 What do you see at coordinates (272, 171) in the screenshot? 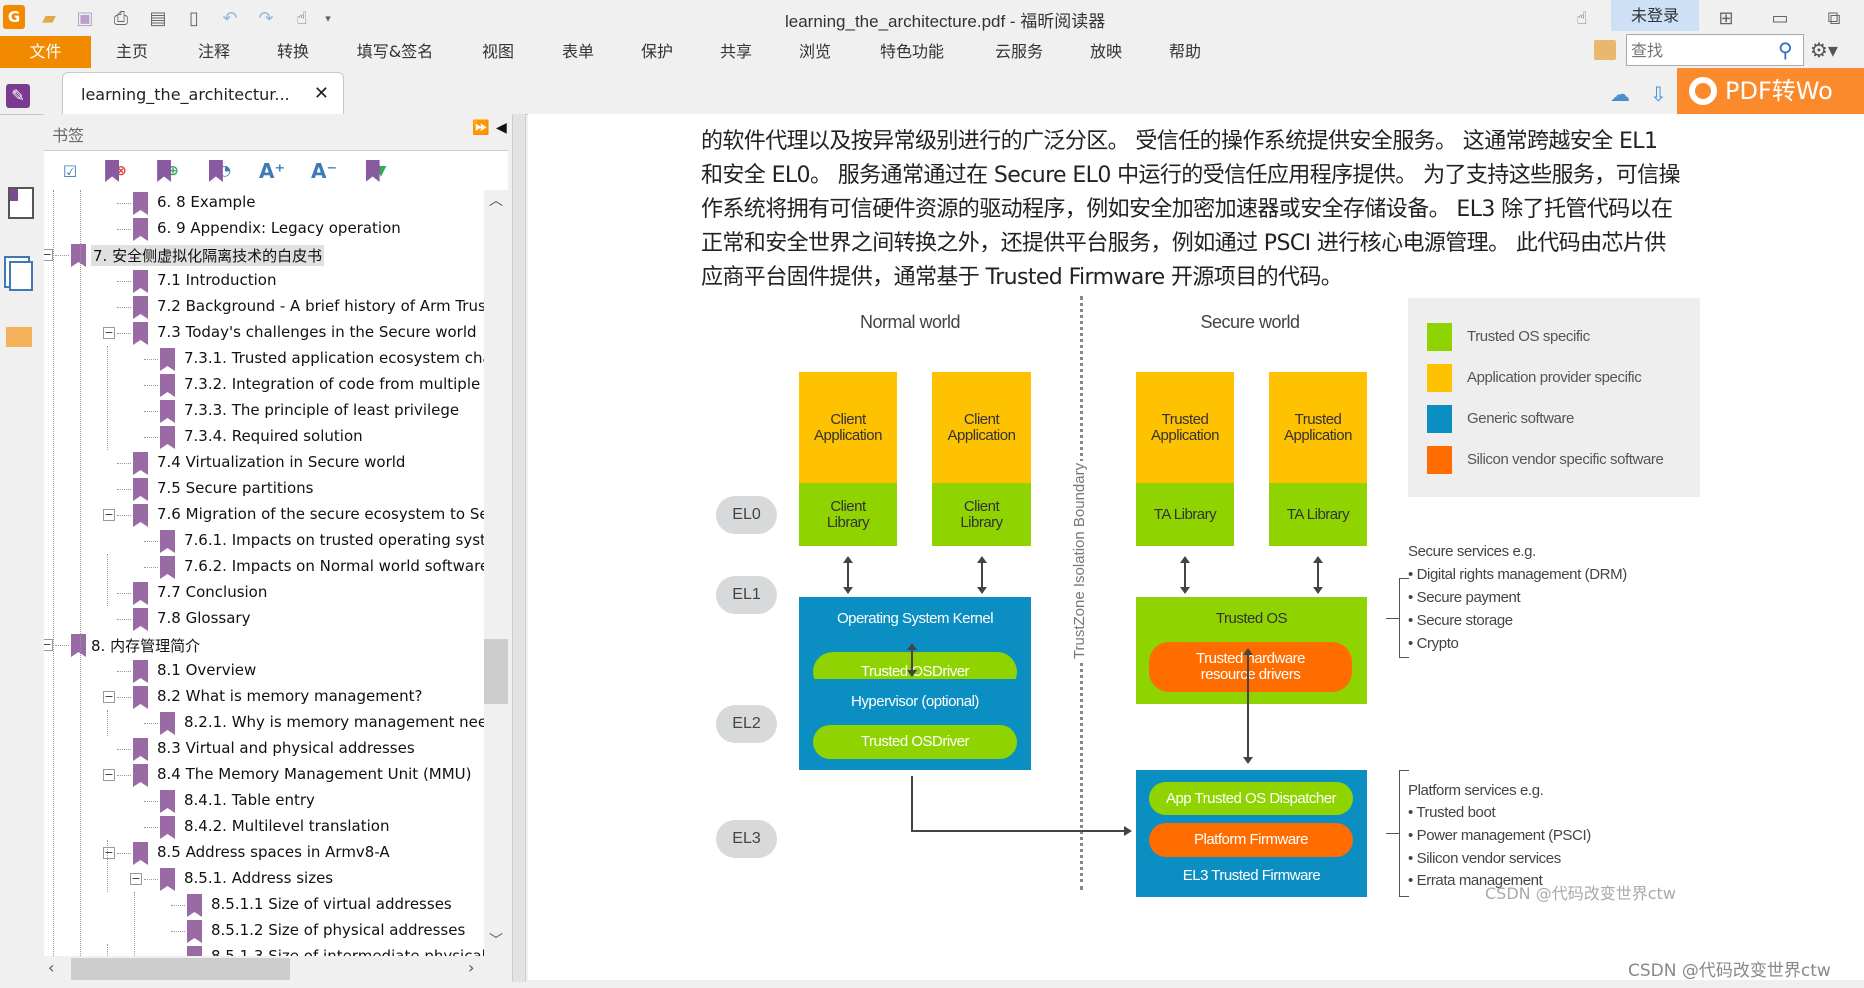
I see `increase-font-icon: A⁺` at bounding box center [272, 171].